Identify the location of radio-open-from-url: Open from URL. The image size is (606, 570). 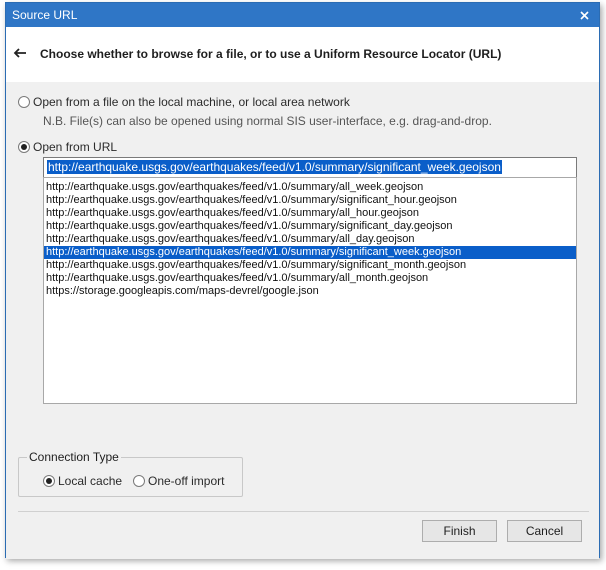
(67, 147).